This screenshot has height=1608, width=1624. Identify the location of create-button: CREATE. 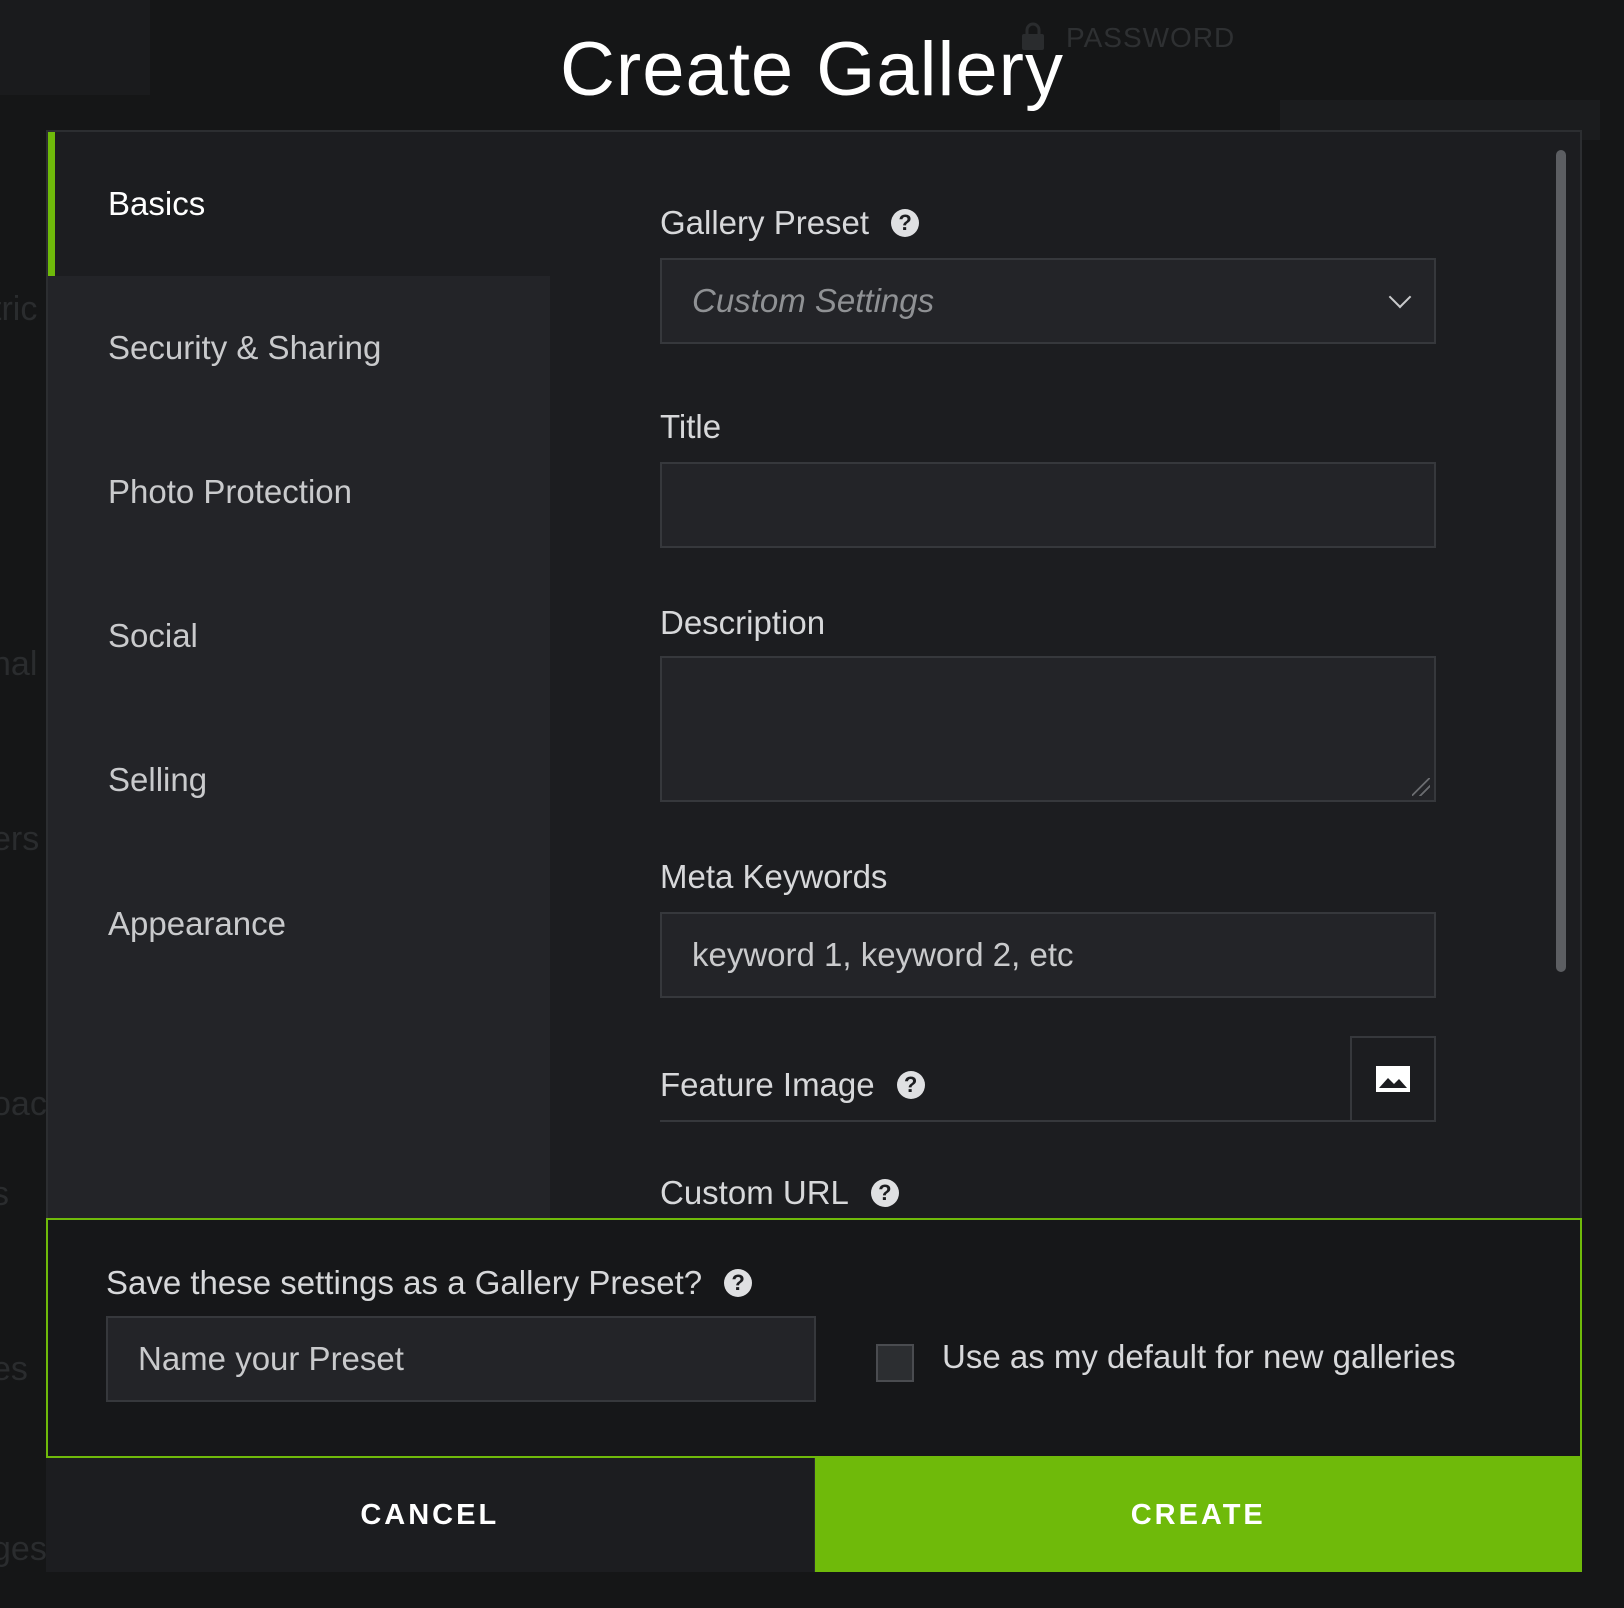
(1198, 1515).